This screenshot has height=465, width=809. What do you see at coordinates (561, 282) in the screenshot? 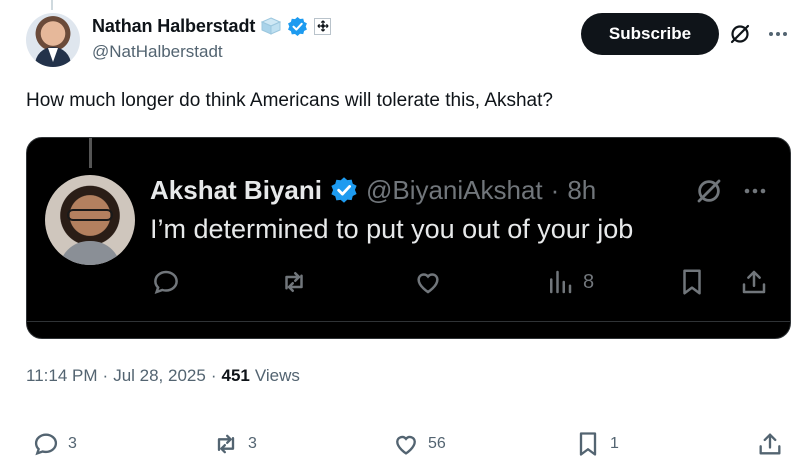
I see `views-icon` at bounding box center [561, 282].